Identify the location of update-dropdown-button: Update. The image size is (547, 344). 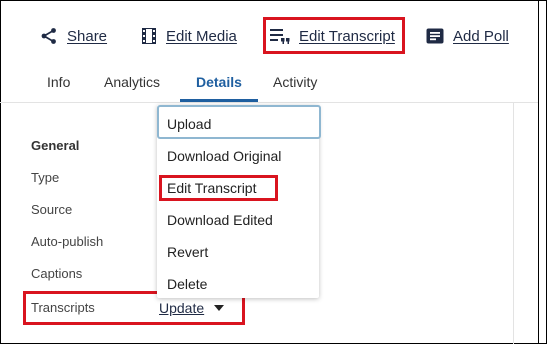
(181, 308).